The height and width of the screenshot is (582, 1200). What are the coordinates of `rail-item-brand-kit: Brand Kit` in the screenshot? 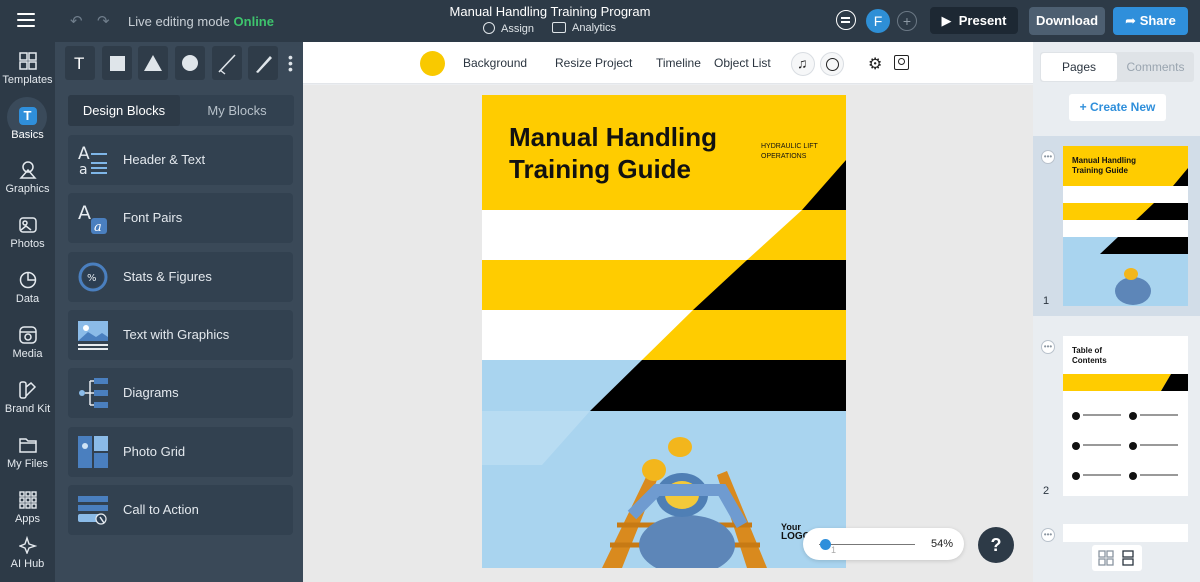 It's located at (27, 398).